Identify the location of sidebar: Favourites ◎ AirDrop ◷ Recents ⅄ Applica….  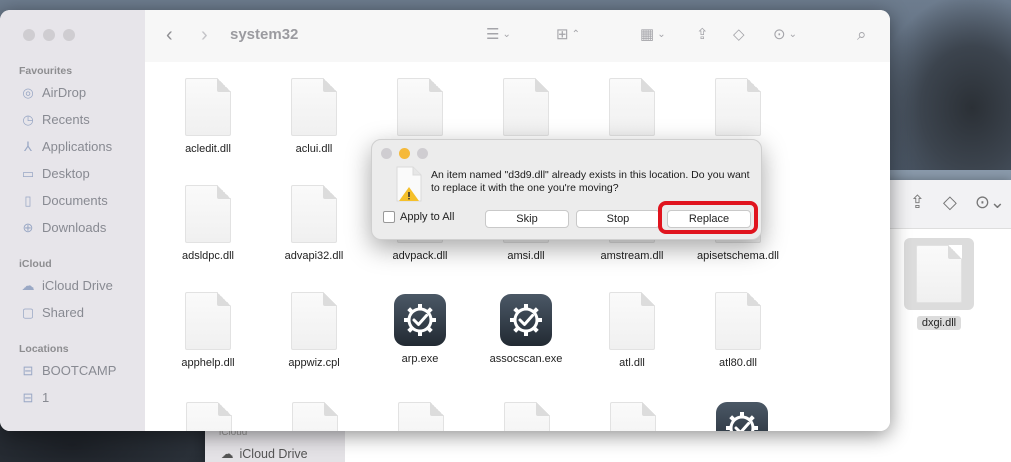
(72, 220).